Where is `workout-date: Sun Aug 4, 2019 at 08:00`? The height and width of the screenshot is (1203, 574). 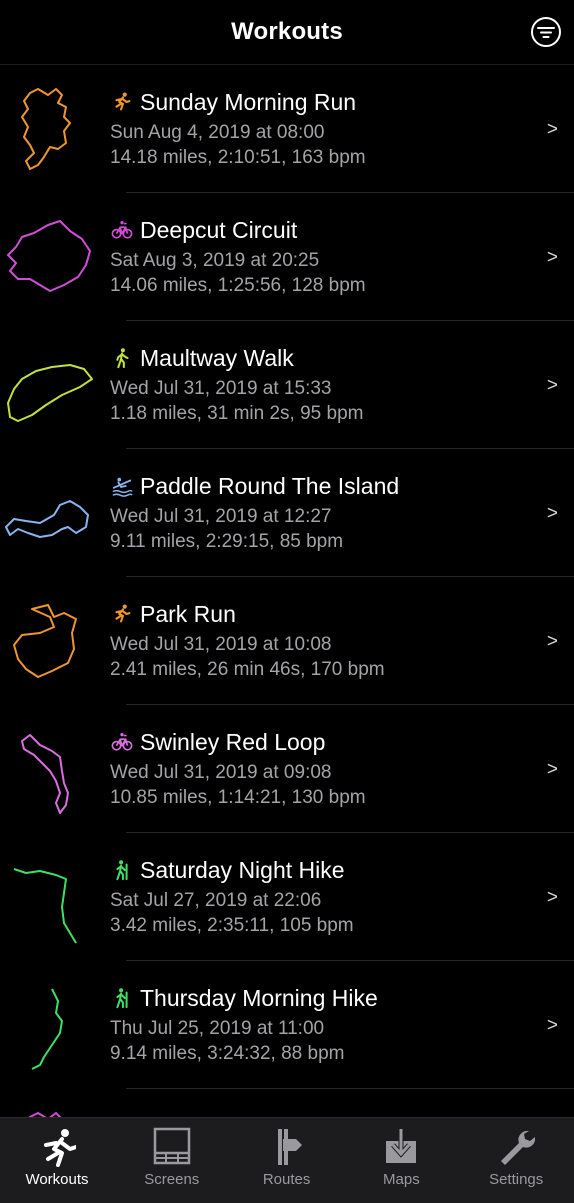
workout-date: Sun Aug 4, 2019 at 08:00 is located at coordinates (217, 132).